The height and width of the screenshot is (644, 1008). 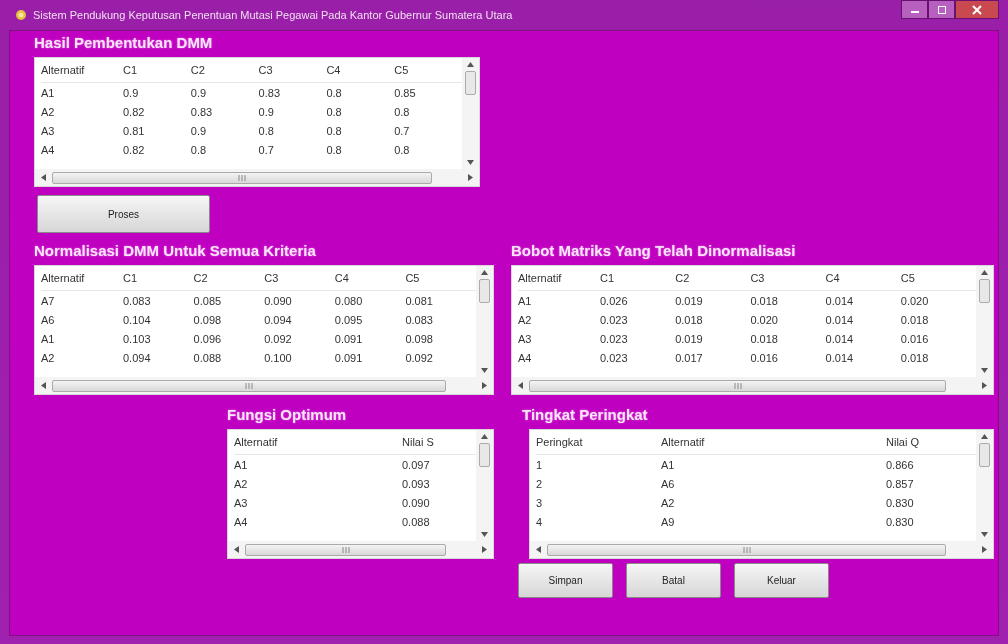 What do you see at coordinates (900, 483) in the screenshot?
I see `table-cell-text: 0.857` at bounding box center [900, 483].